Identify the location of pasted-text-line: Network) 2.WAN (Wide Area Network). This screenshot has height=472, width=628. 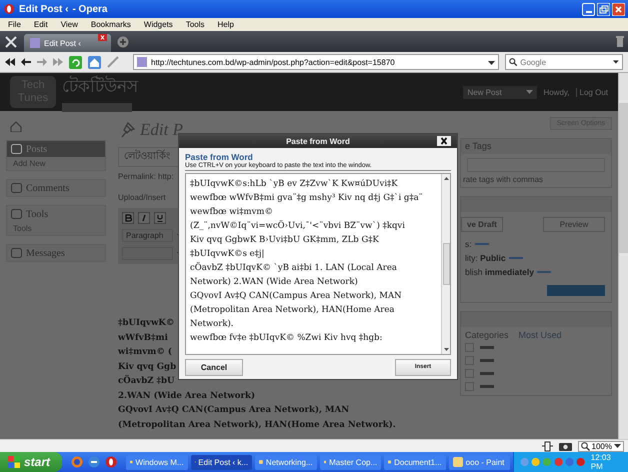
(274, 282).